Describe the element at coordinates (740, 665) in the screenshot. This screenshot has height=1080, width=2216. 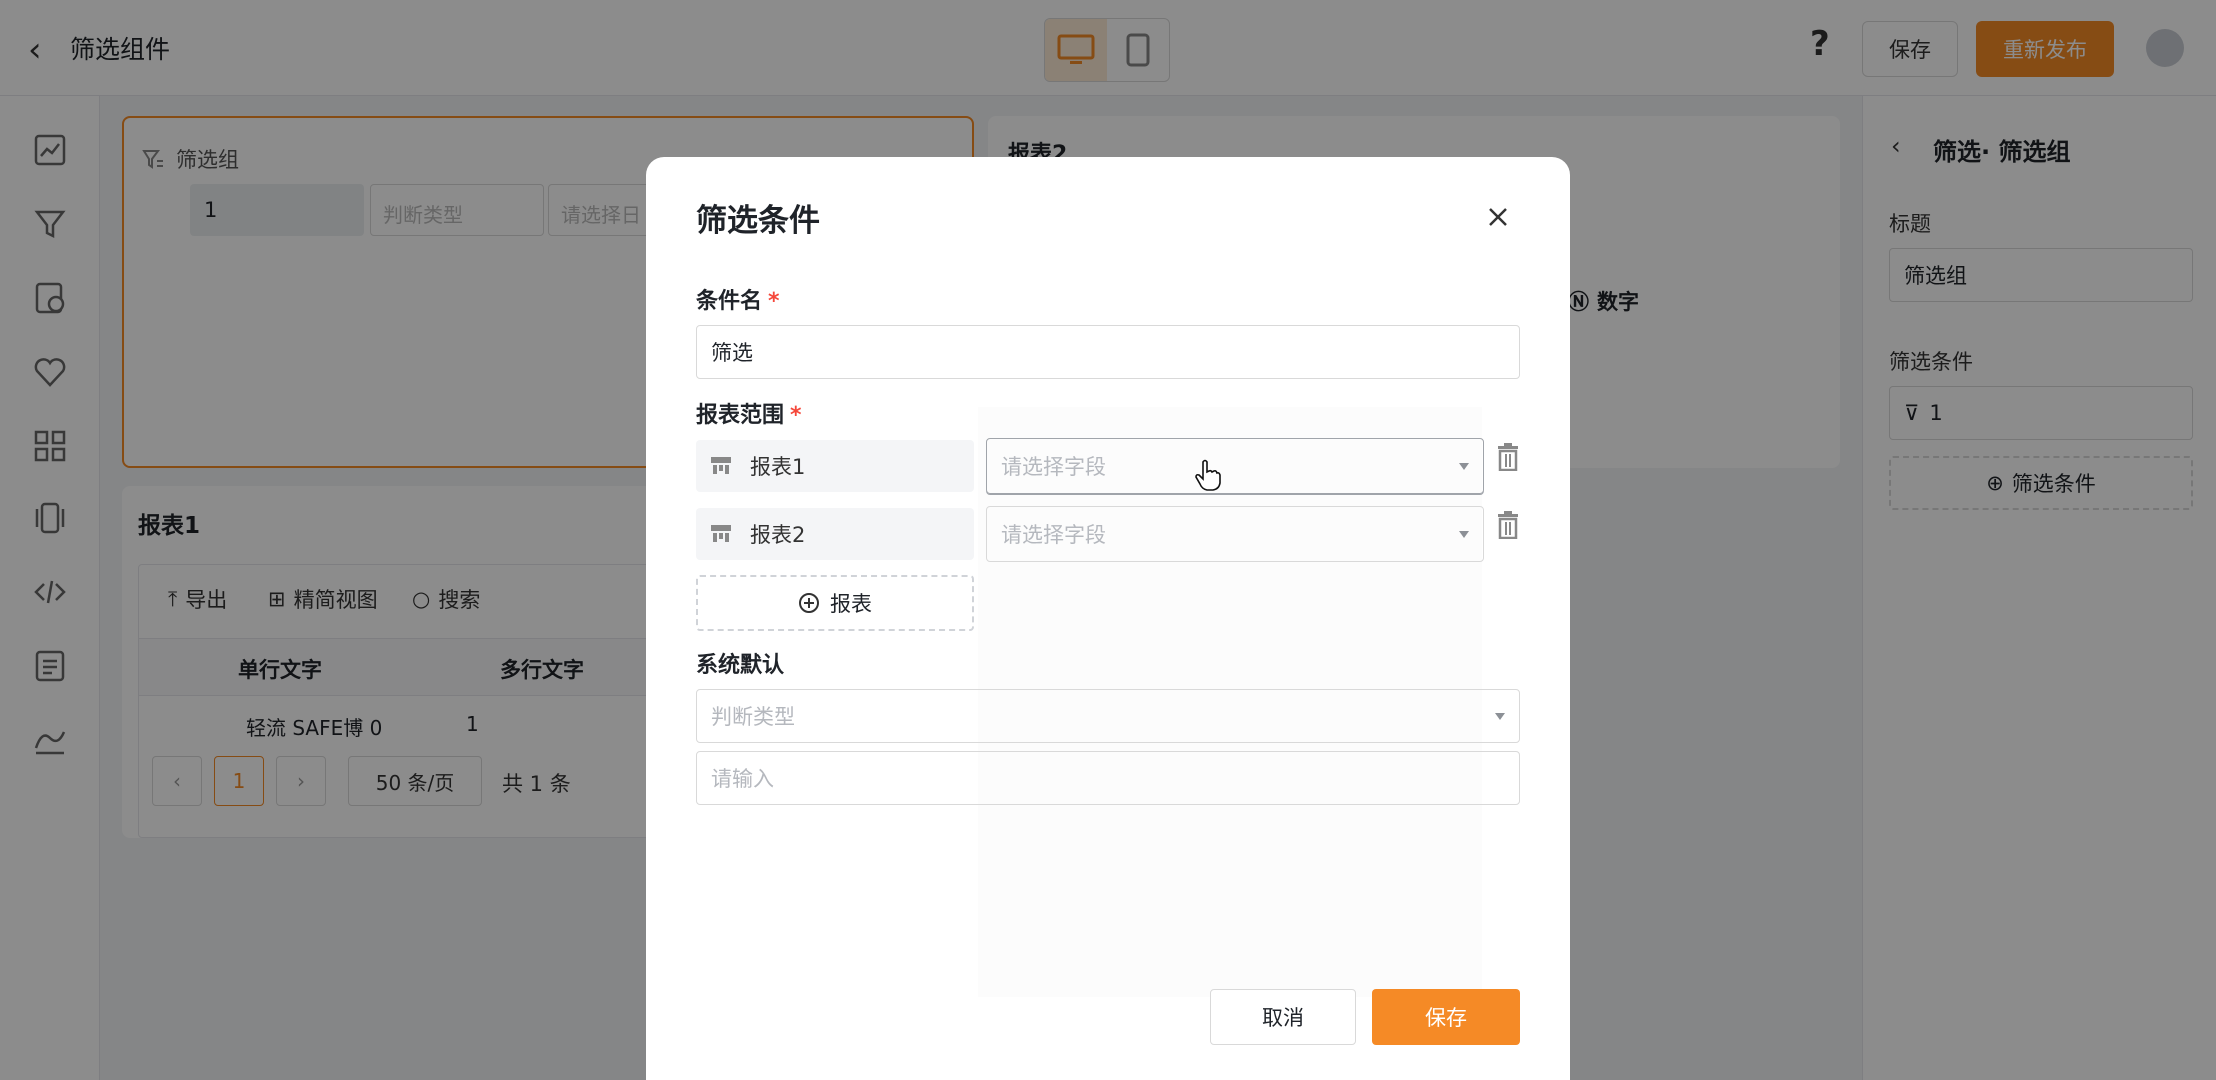
I see `system-default-label: 系统默认` at that location.